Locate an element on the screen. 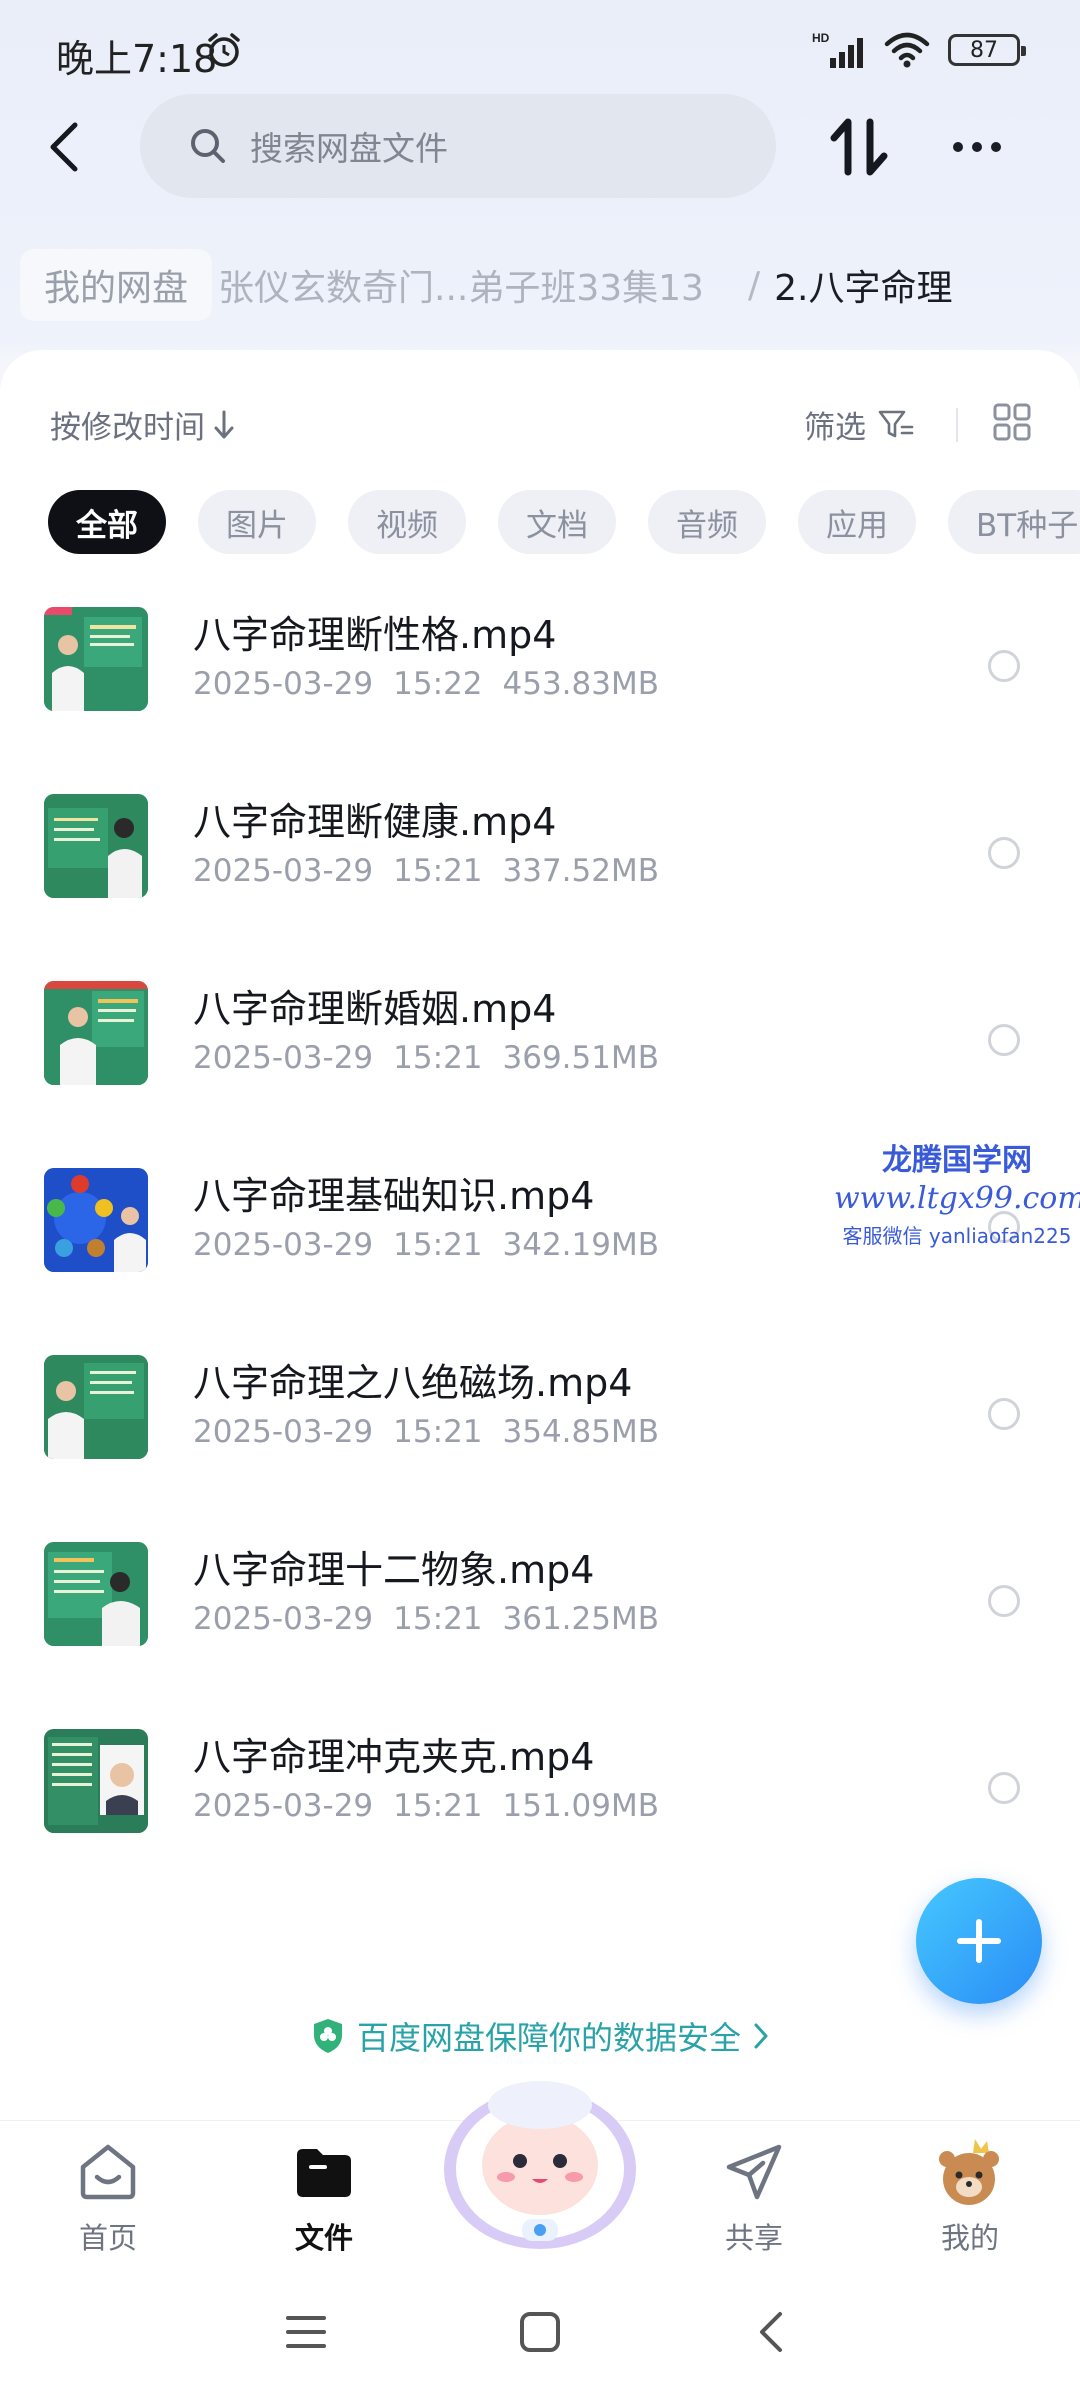 This screenshot has width=1080, height=2400. watermark-title: 龙腾国学网 is located at coordinates (957, 1160).